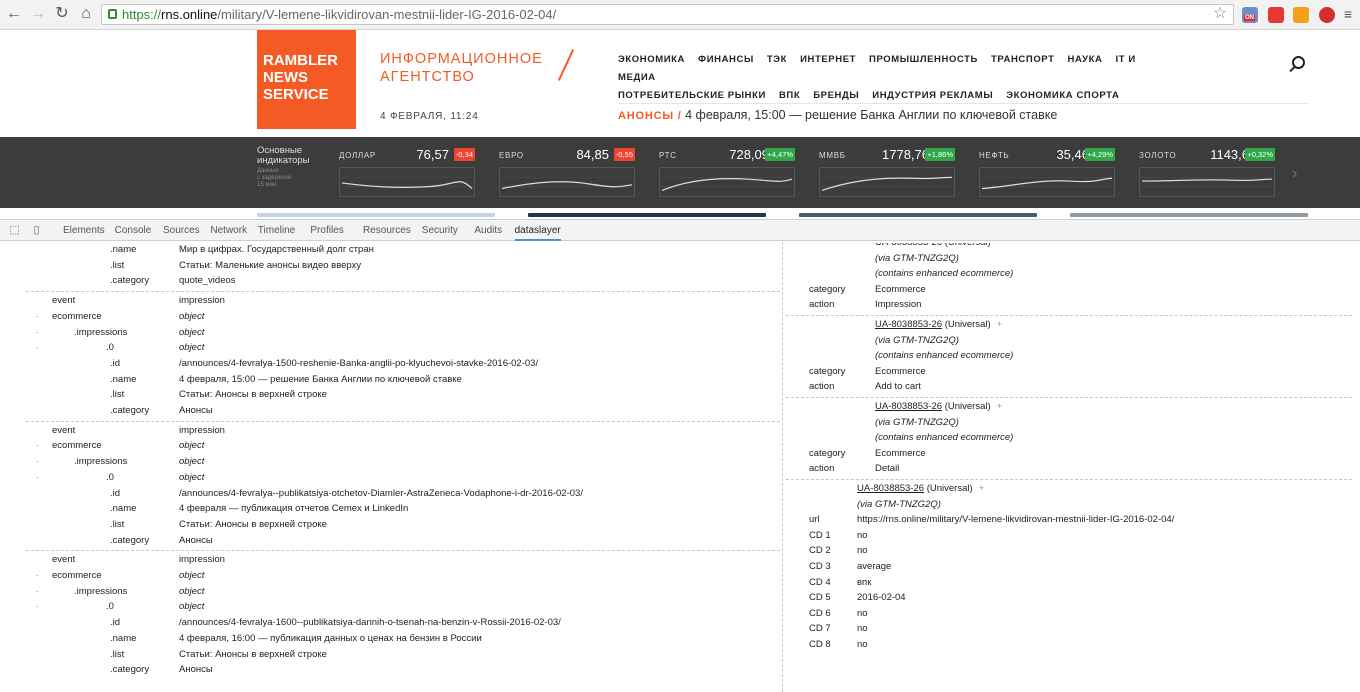  What do you see at coordinates (1301, 15) in the screenshot?
I see `extension-chart-icon` at bounding box center [1301, 15].